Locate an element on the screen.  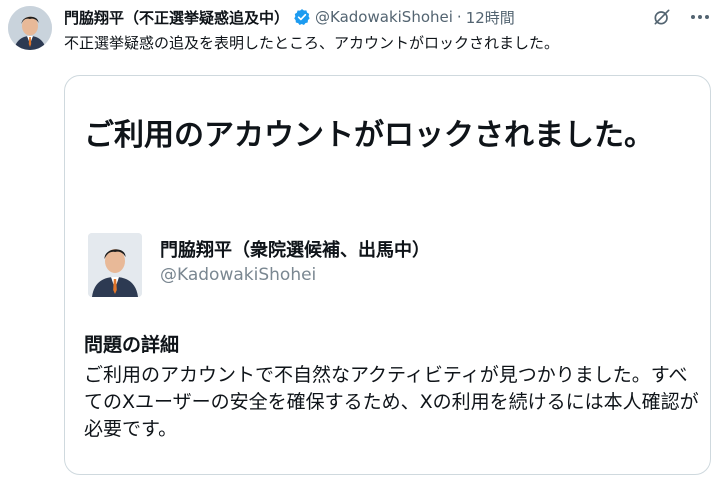
tweet: 門脇翔平（不正選挙疑惑追及中） @KadowakiShohei · 12時間 不 is located at coordinates (388, 29).